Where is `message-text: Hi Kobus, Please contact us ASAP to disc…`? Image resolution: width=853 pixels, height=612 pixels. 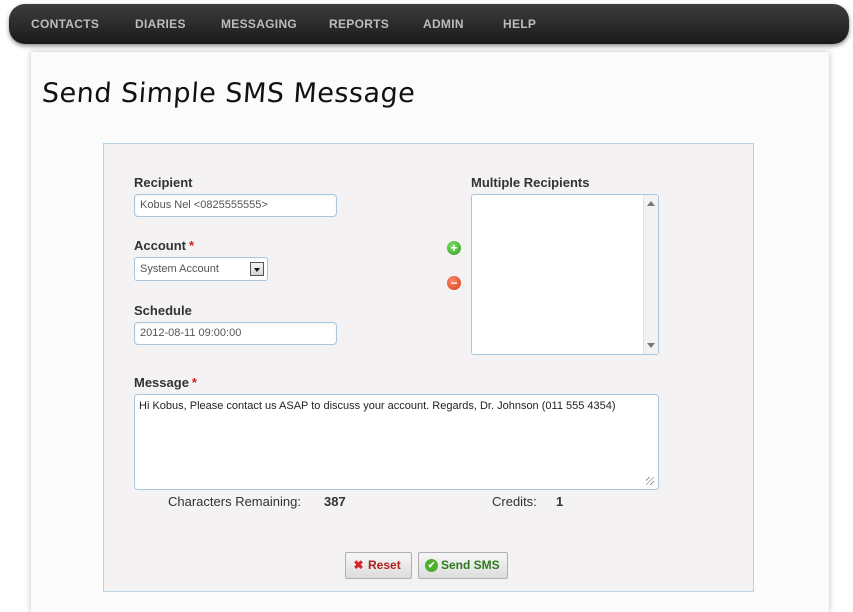 message-text: Hi Kobus, Please contact us ASAP to disc… is located at coordinates (377, 406).